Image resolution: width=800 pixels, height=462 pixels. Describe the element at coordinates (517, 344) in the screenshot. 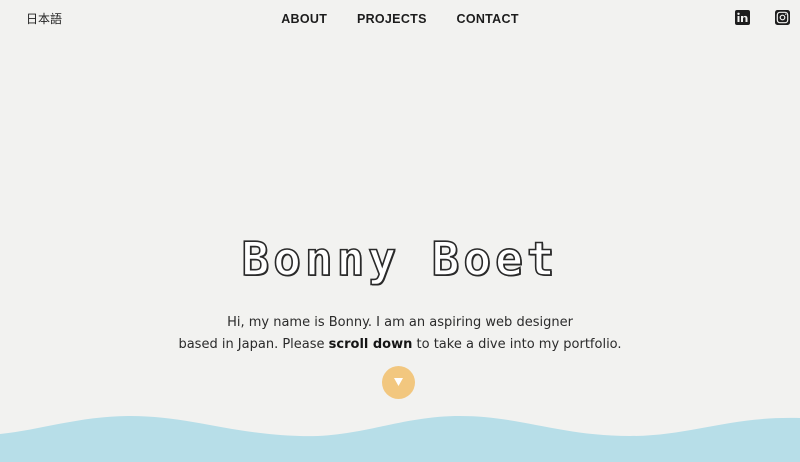

I see `intro-line-2-end: to take a dive into my portfolio.` at that location.